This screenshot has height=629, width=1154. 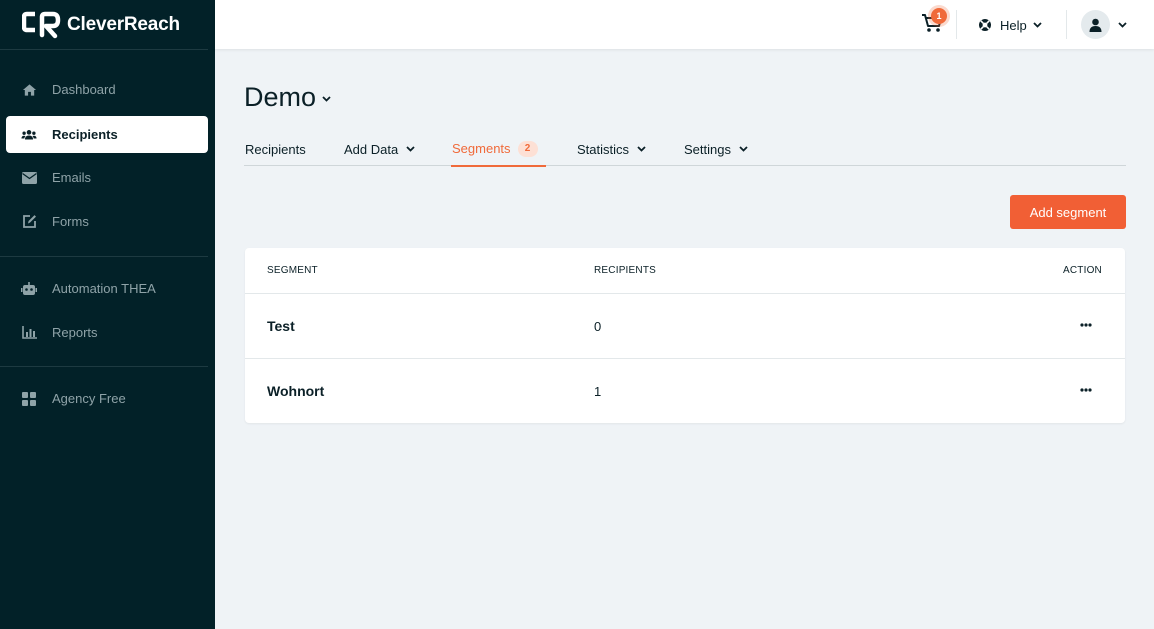 I want to click on segment-name: Test, so click(x=281, y=326).